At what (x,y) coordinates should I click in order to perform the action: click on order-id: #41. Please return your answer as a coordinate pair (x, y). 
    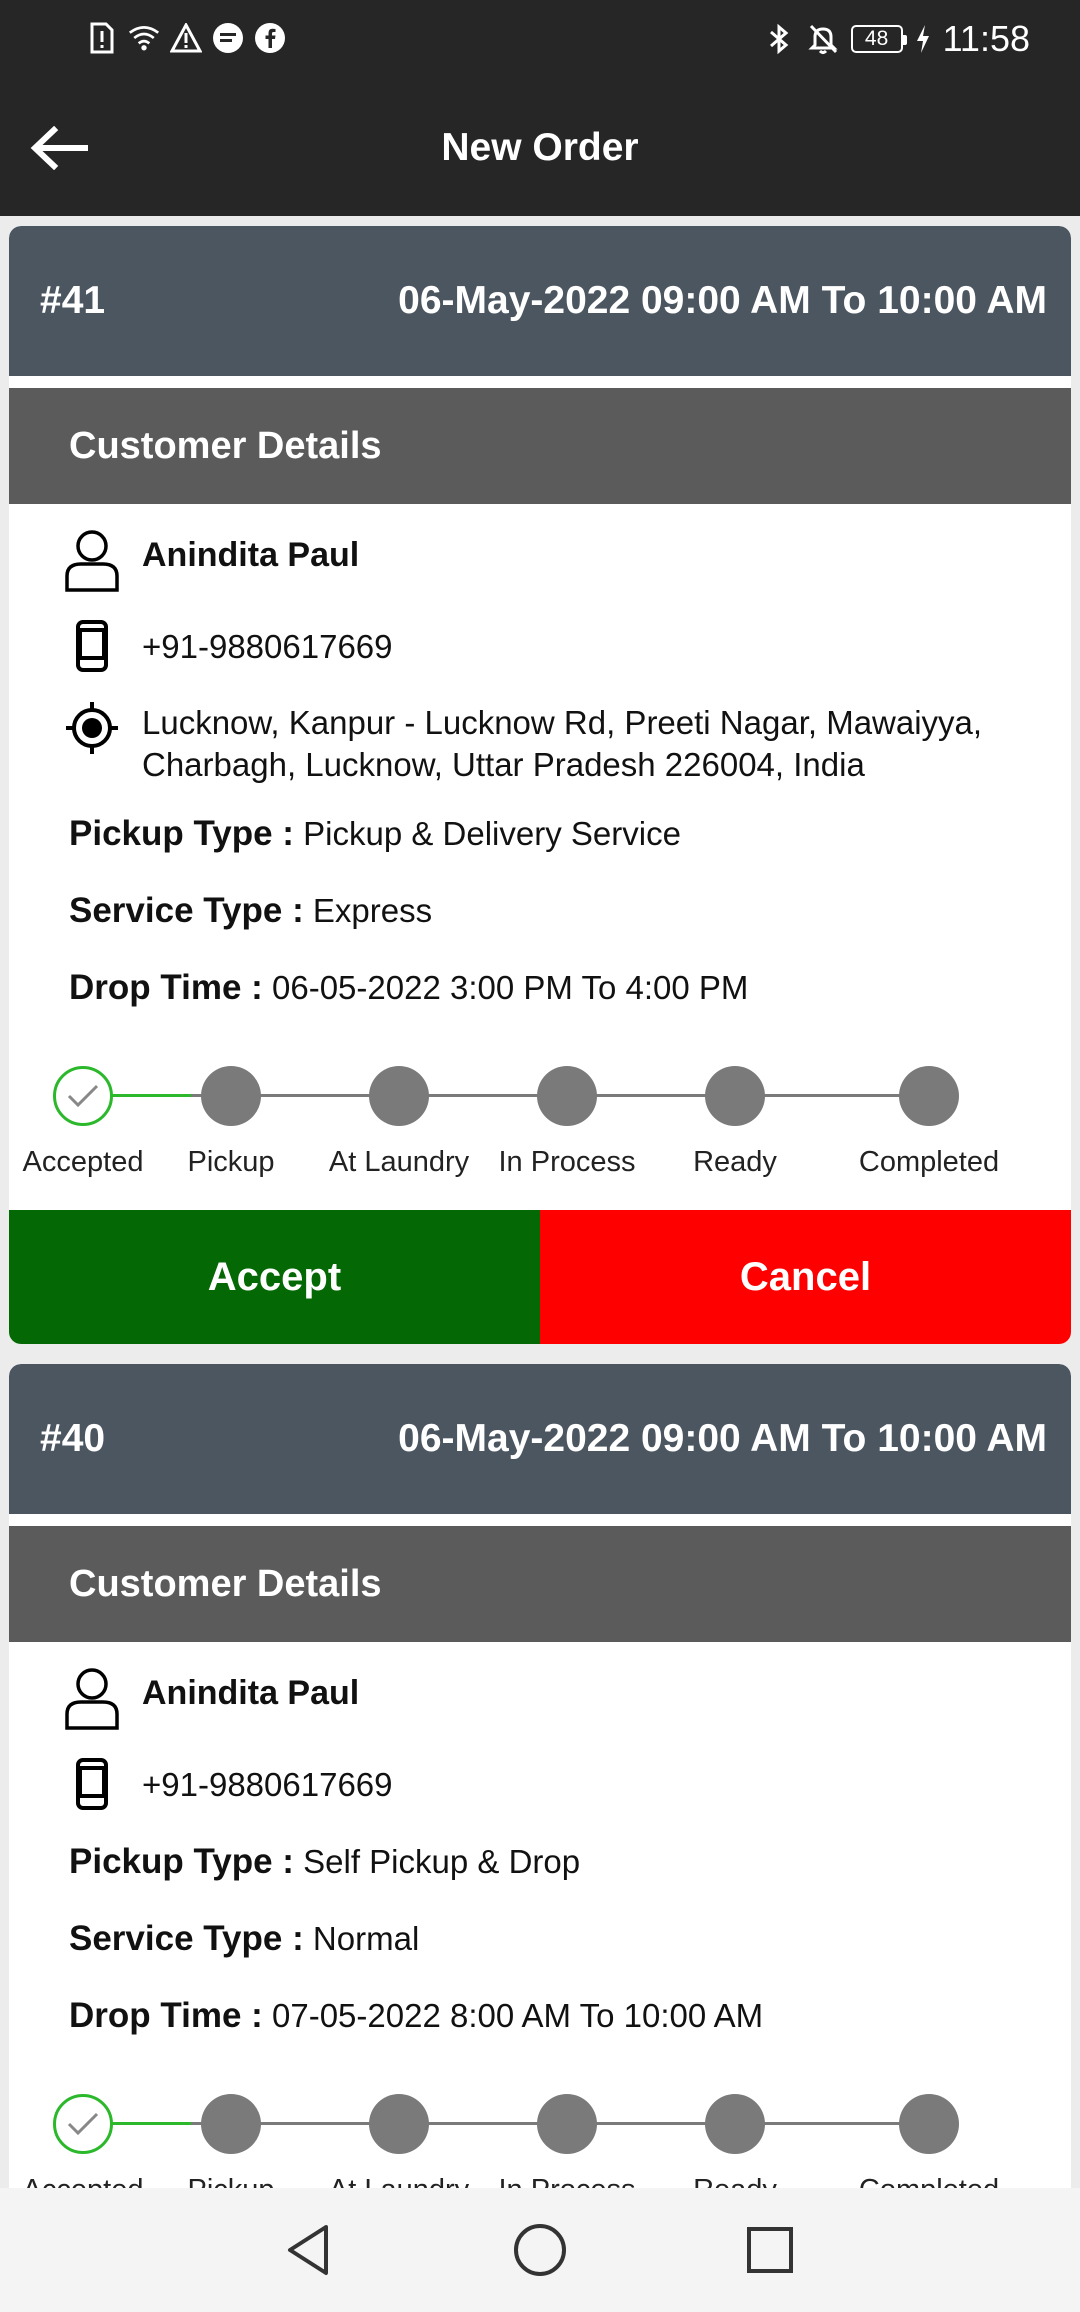
    Looking at the image, I should click on (73, 300).